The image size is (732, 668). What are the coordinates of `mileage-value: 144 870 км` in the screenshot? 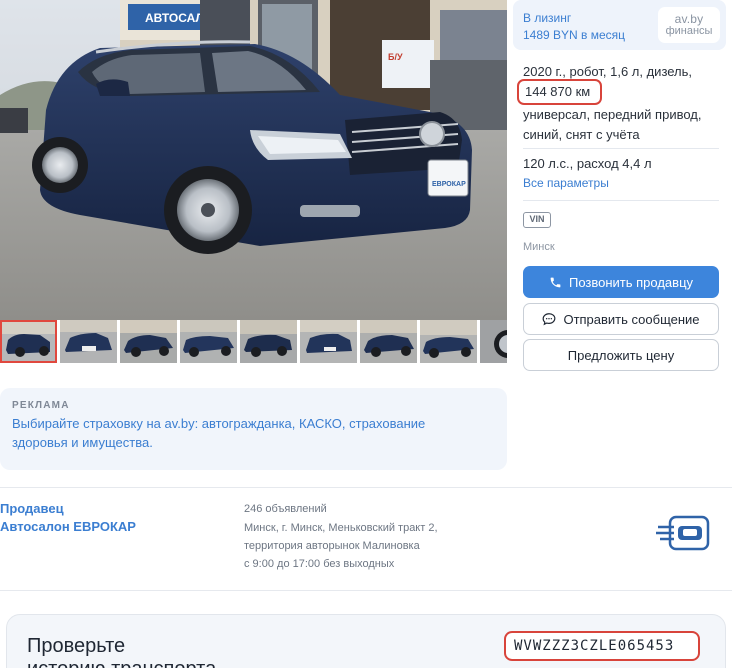 It's located at (558, 91).